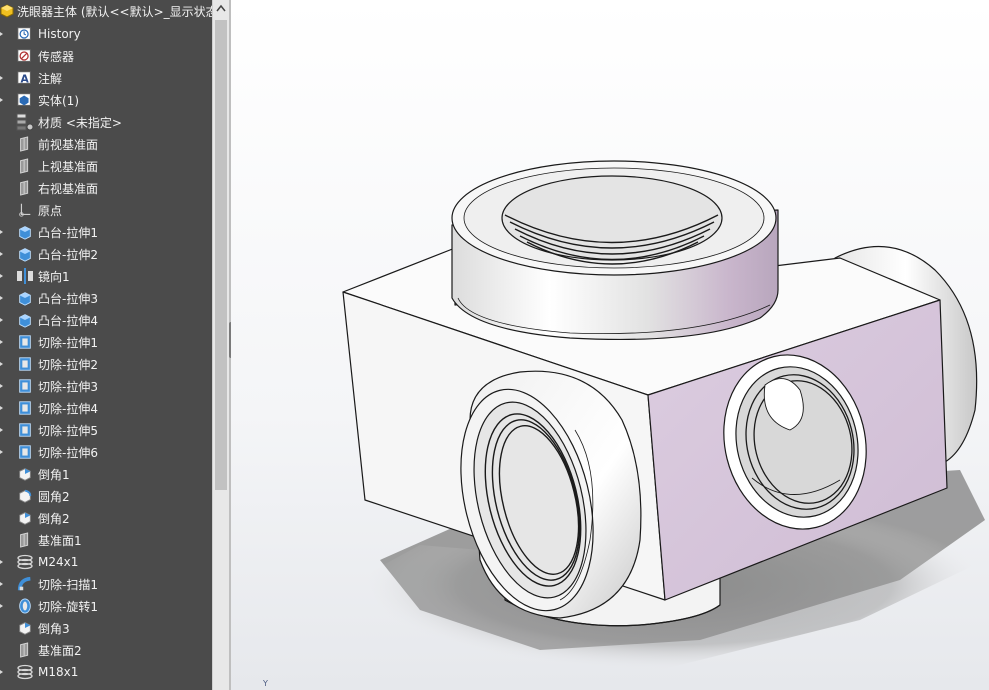 The height and width of the screenshot is (690, 989). I want to click on tree-item: M18x1, so click(106, 672).